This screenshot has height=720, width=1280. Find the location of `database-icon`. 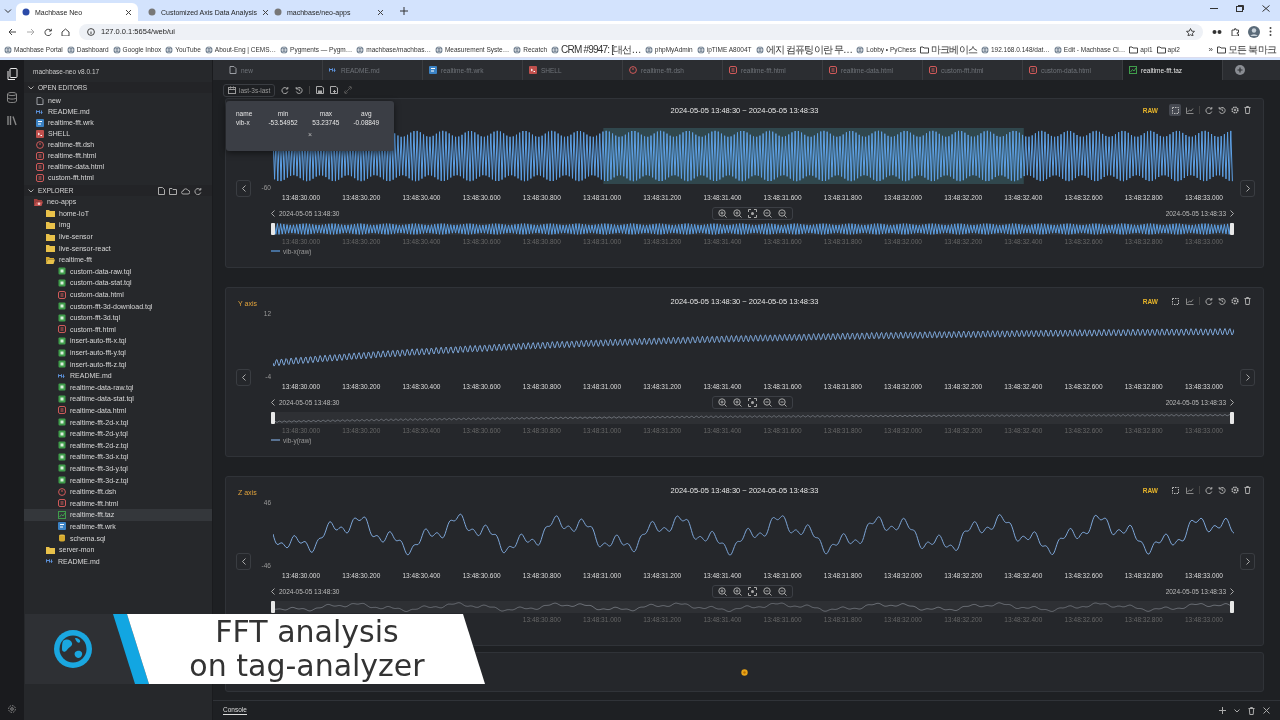

database-icon is located at coordinates (12, 97).